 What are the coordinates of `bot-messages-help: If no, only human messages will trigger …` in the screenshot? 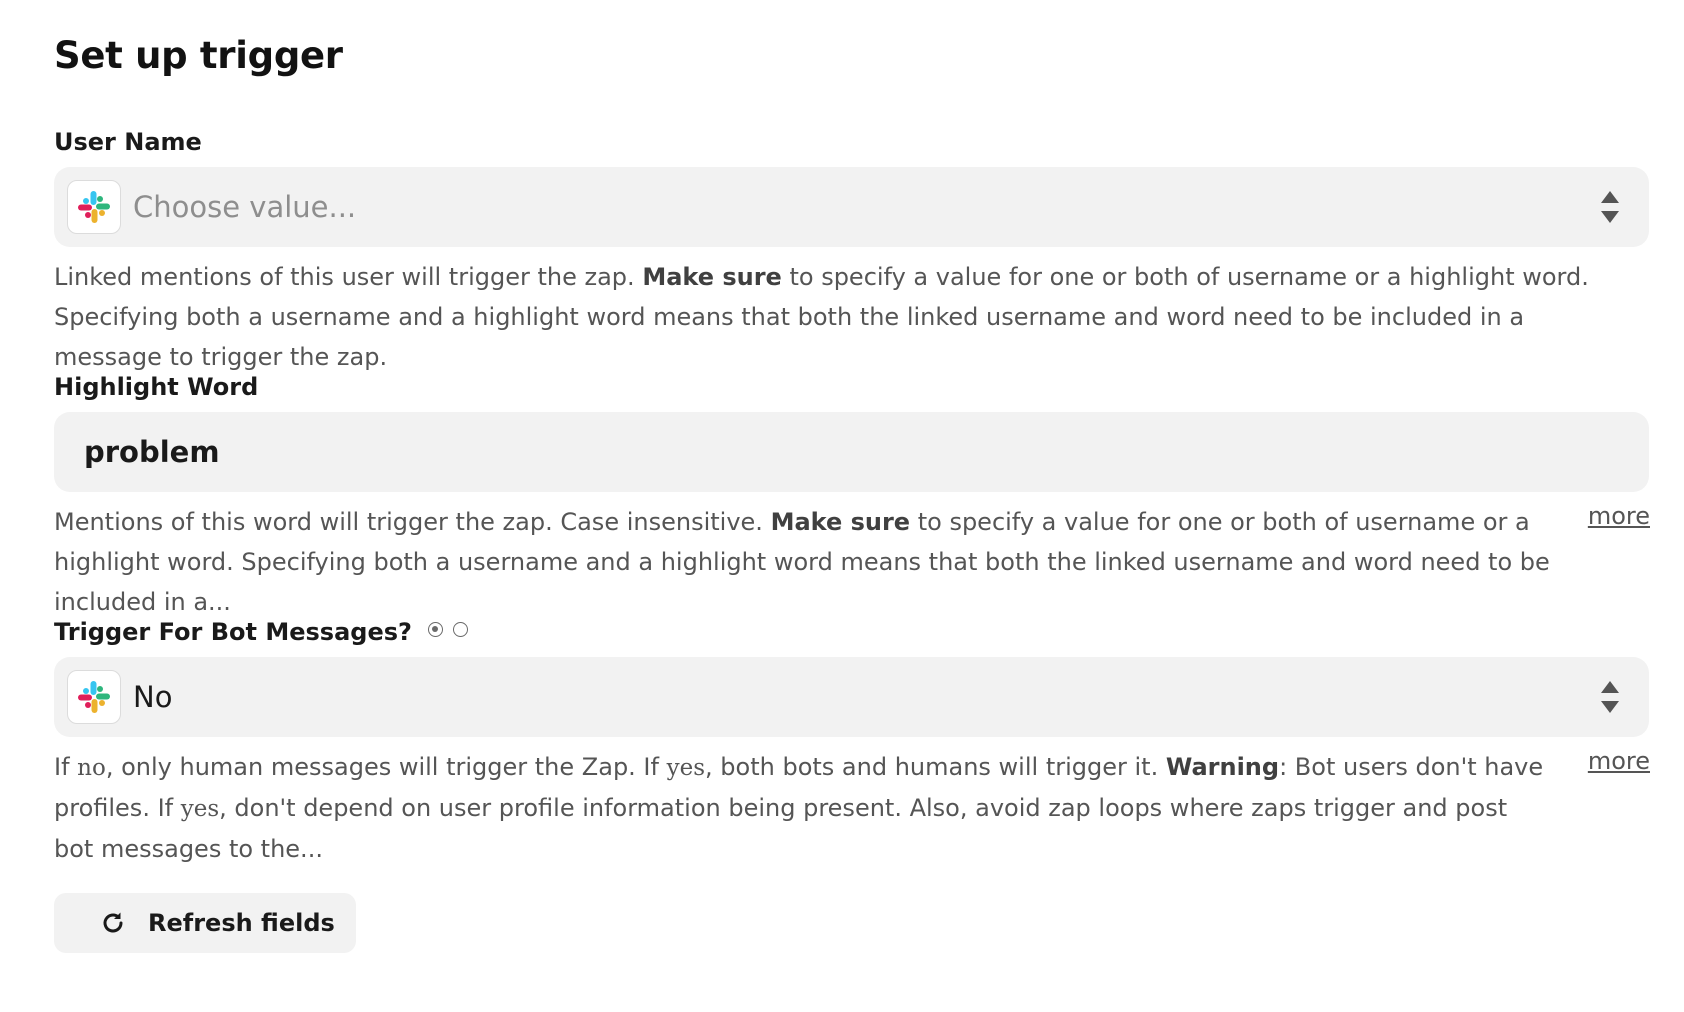 It's located at (799, 808).